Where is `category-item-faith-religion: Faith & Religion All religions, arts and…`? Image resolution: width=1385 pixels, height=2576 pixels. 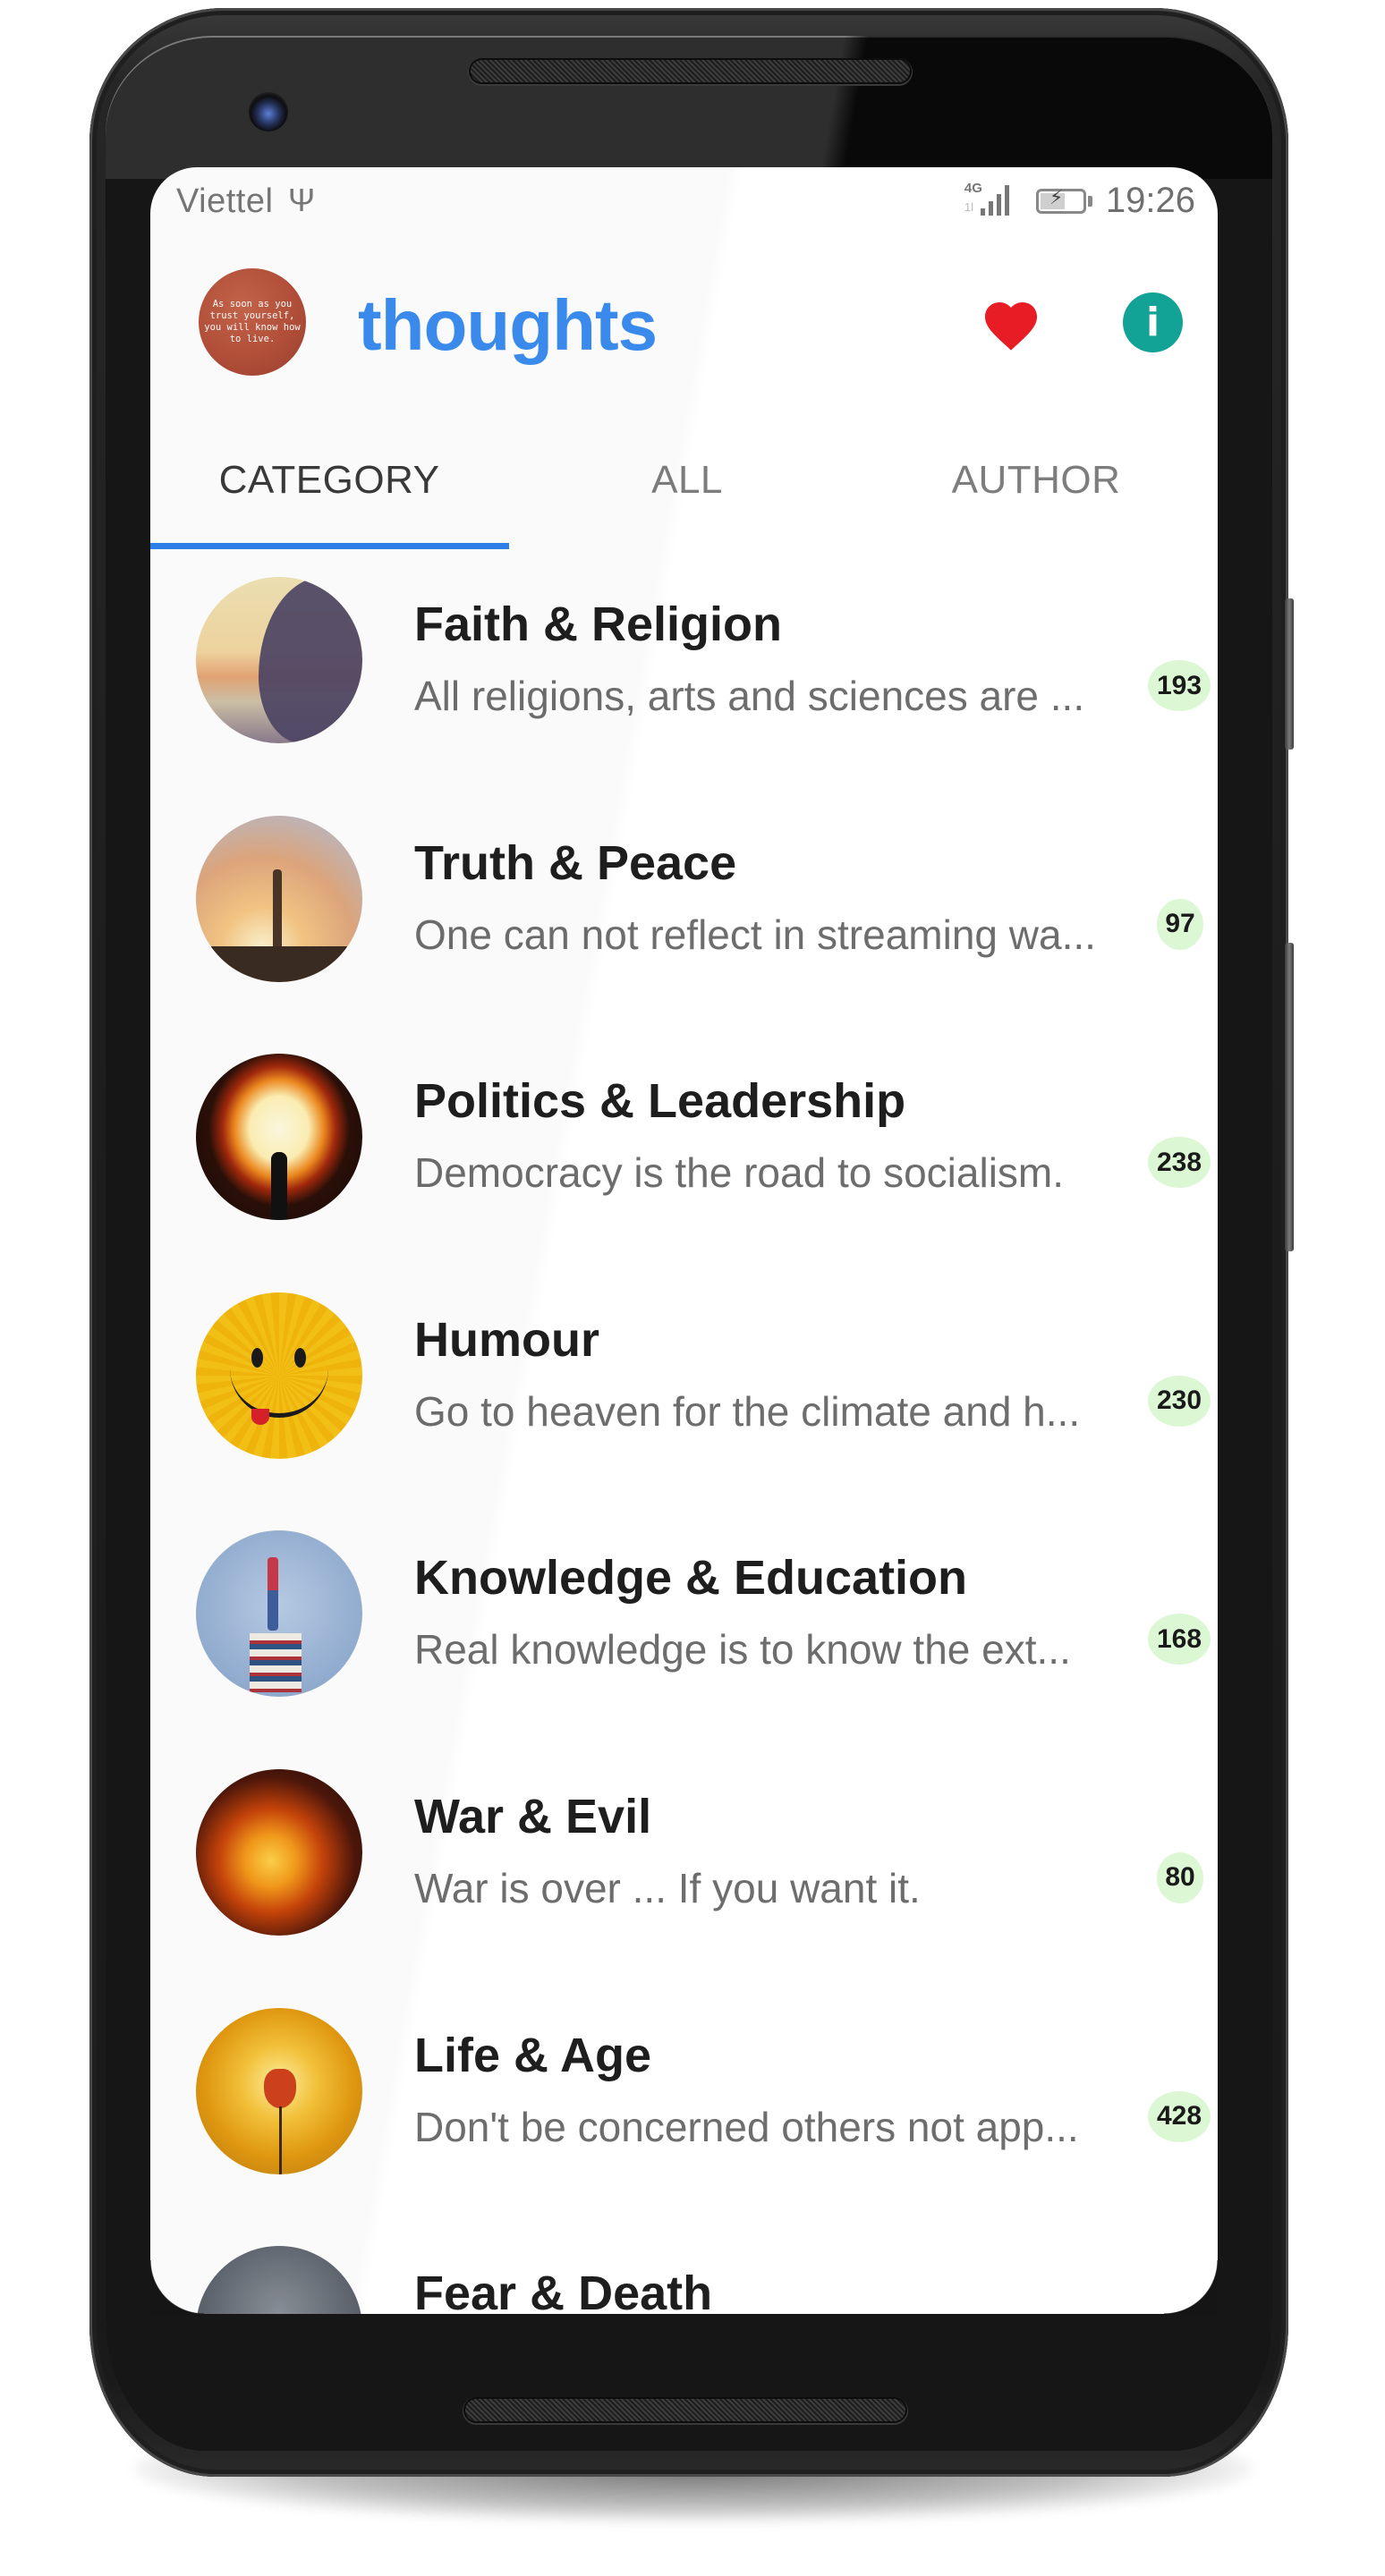 category-item-faith-religion: Faith & Religion All religions, arts and… is located at coordinates (684, 696).